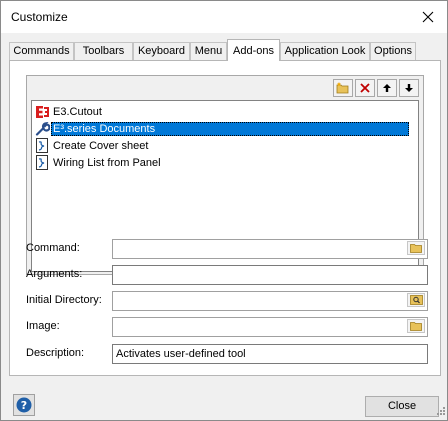  What do you see at coordinates (39, 17) in the screenshot?
I see `window-title: Customize` at bounding box center [39, 17].